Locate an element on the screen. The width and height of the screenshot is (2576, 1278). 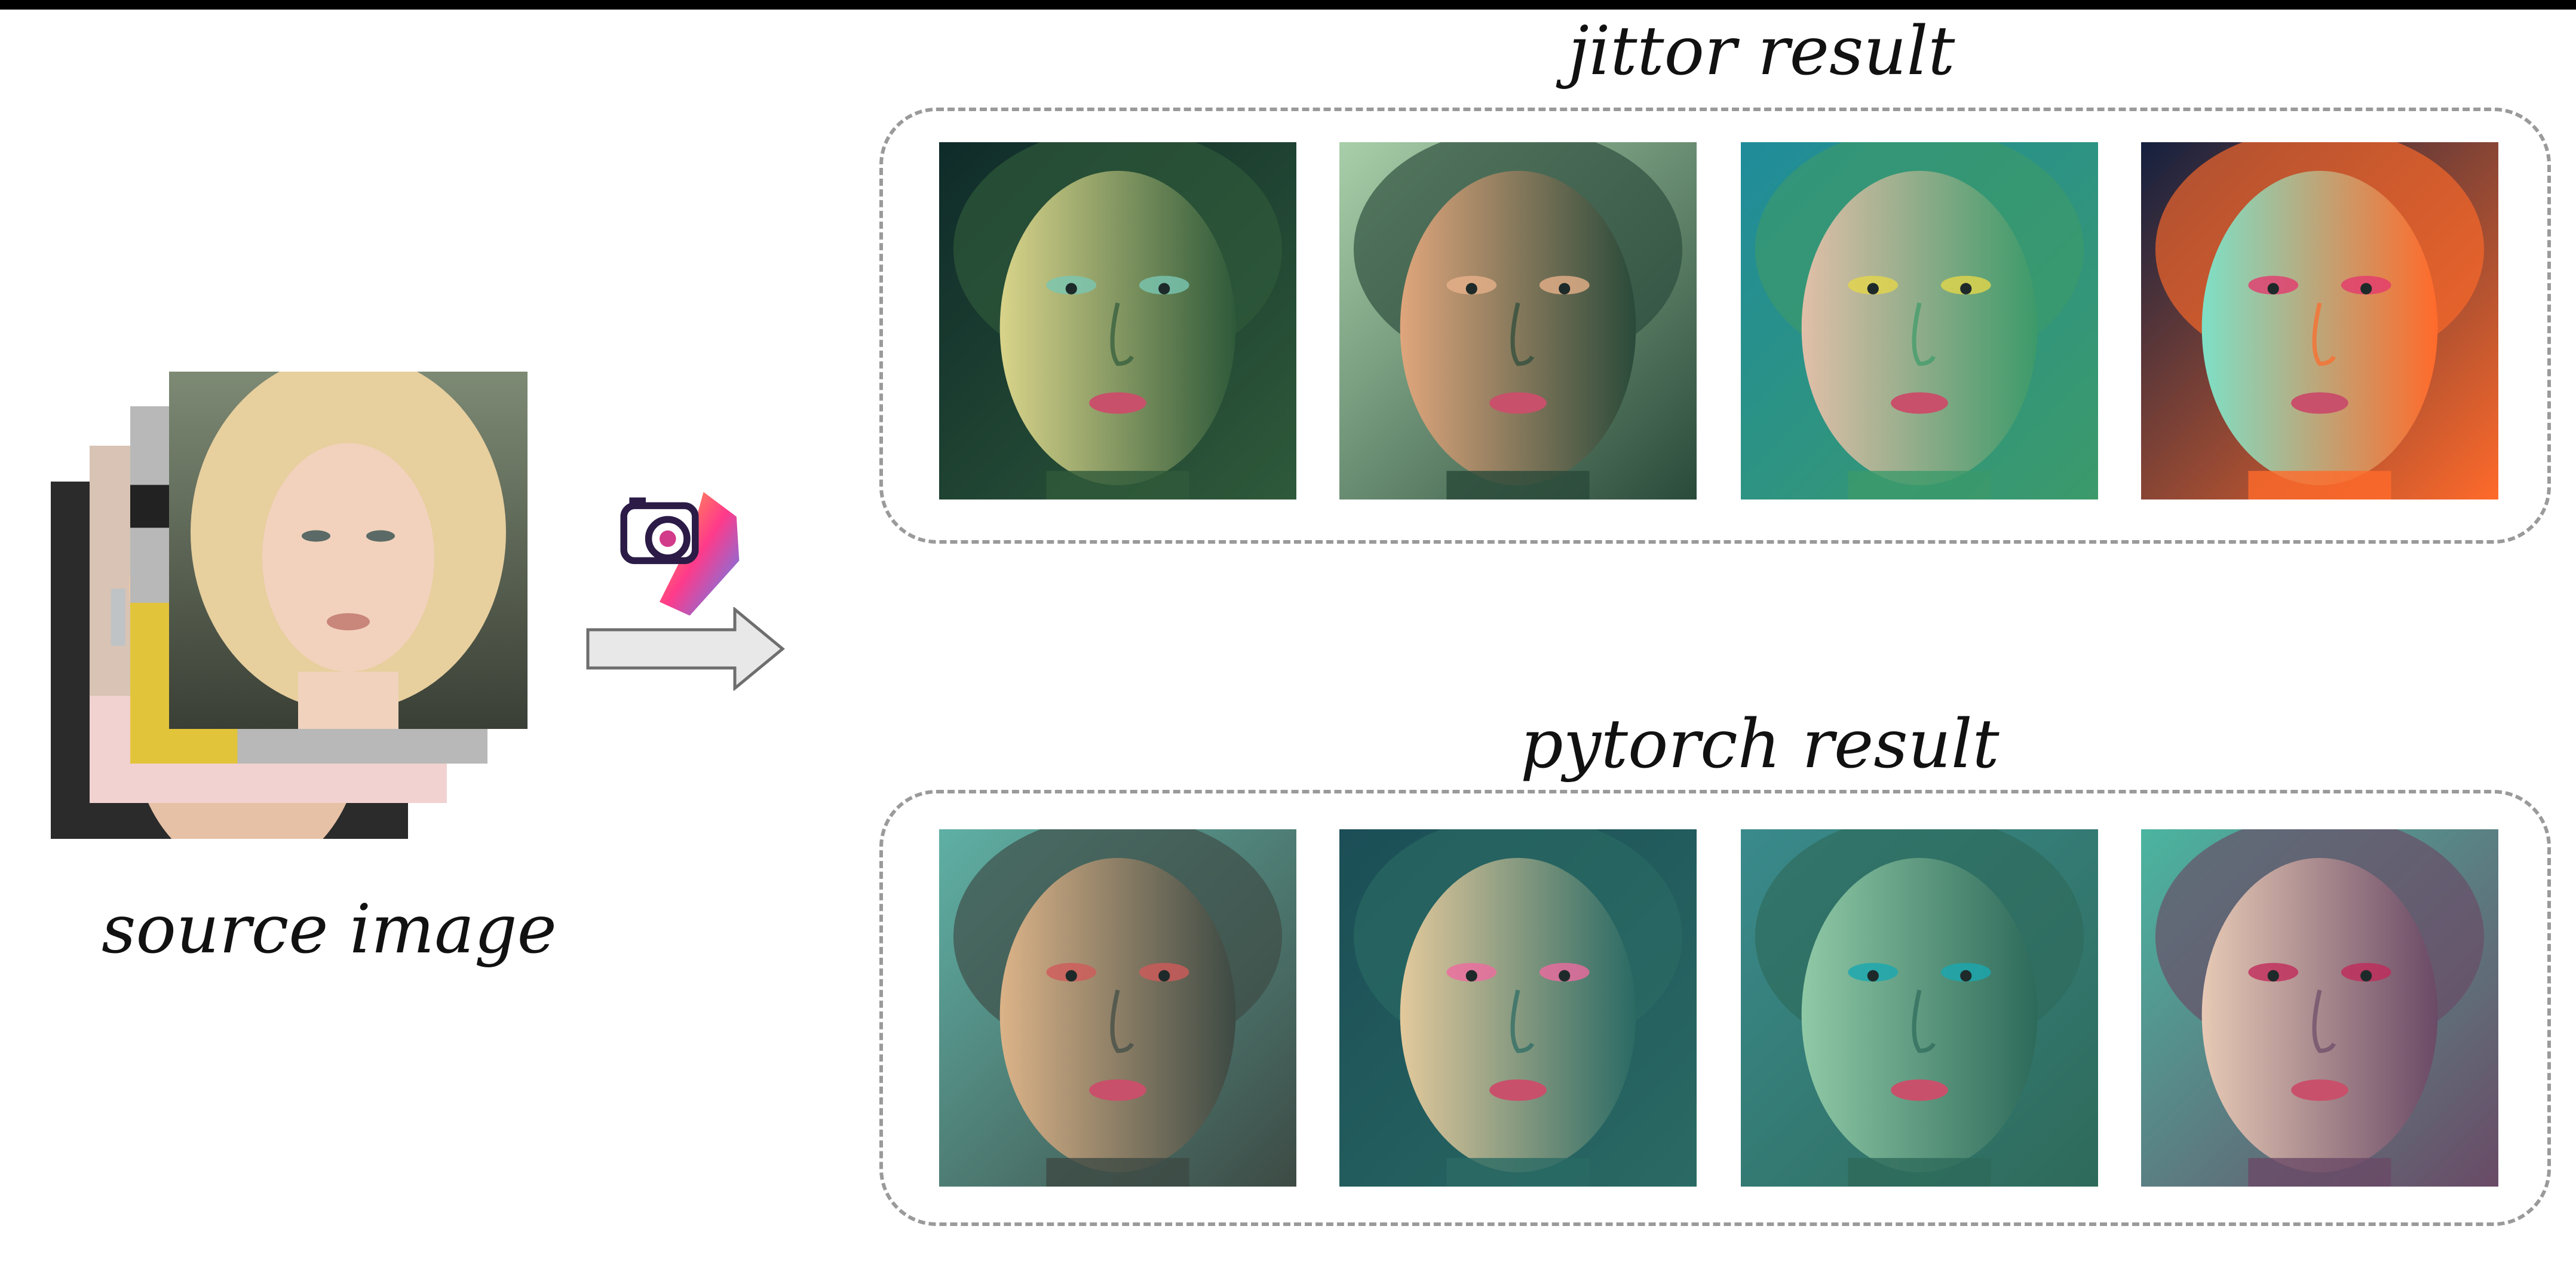
camera-logo-icon is located at coordinates (687, 550).